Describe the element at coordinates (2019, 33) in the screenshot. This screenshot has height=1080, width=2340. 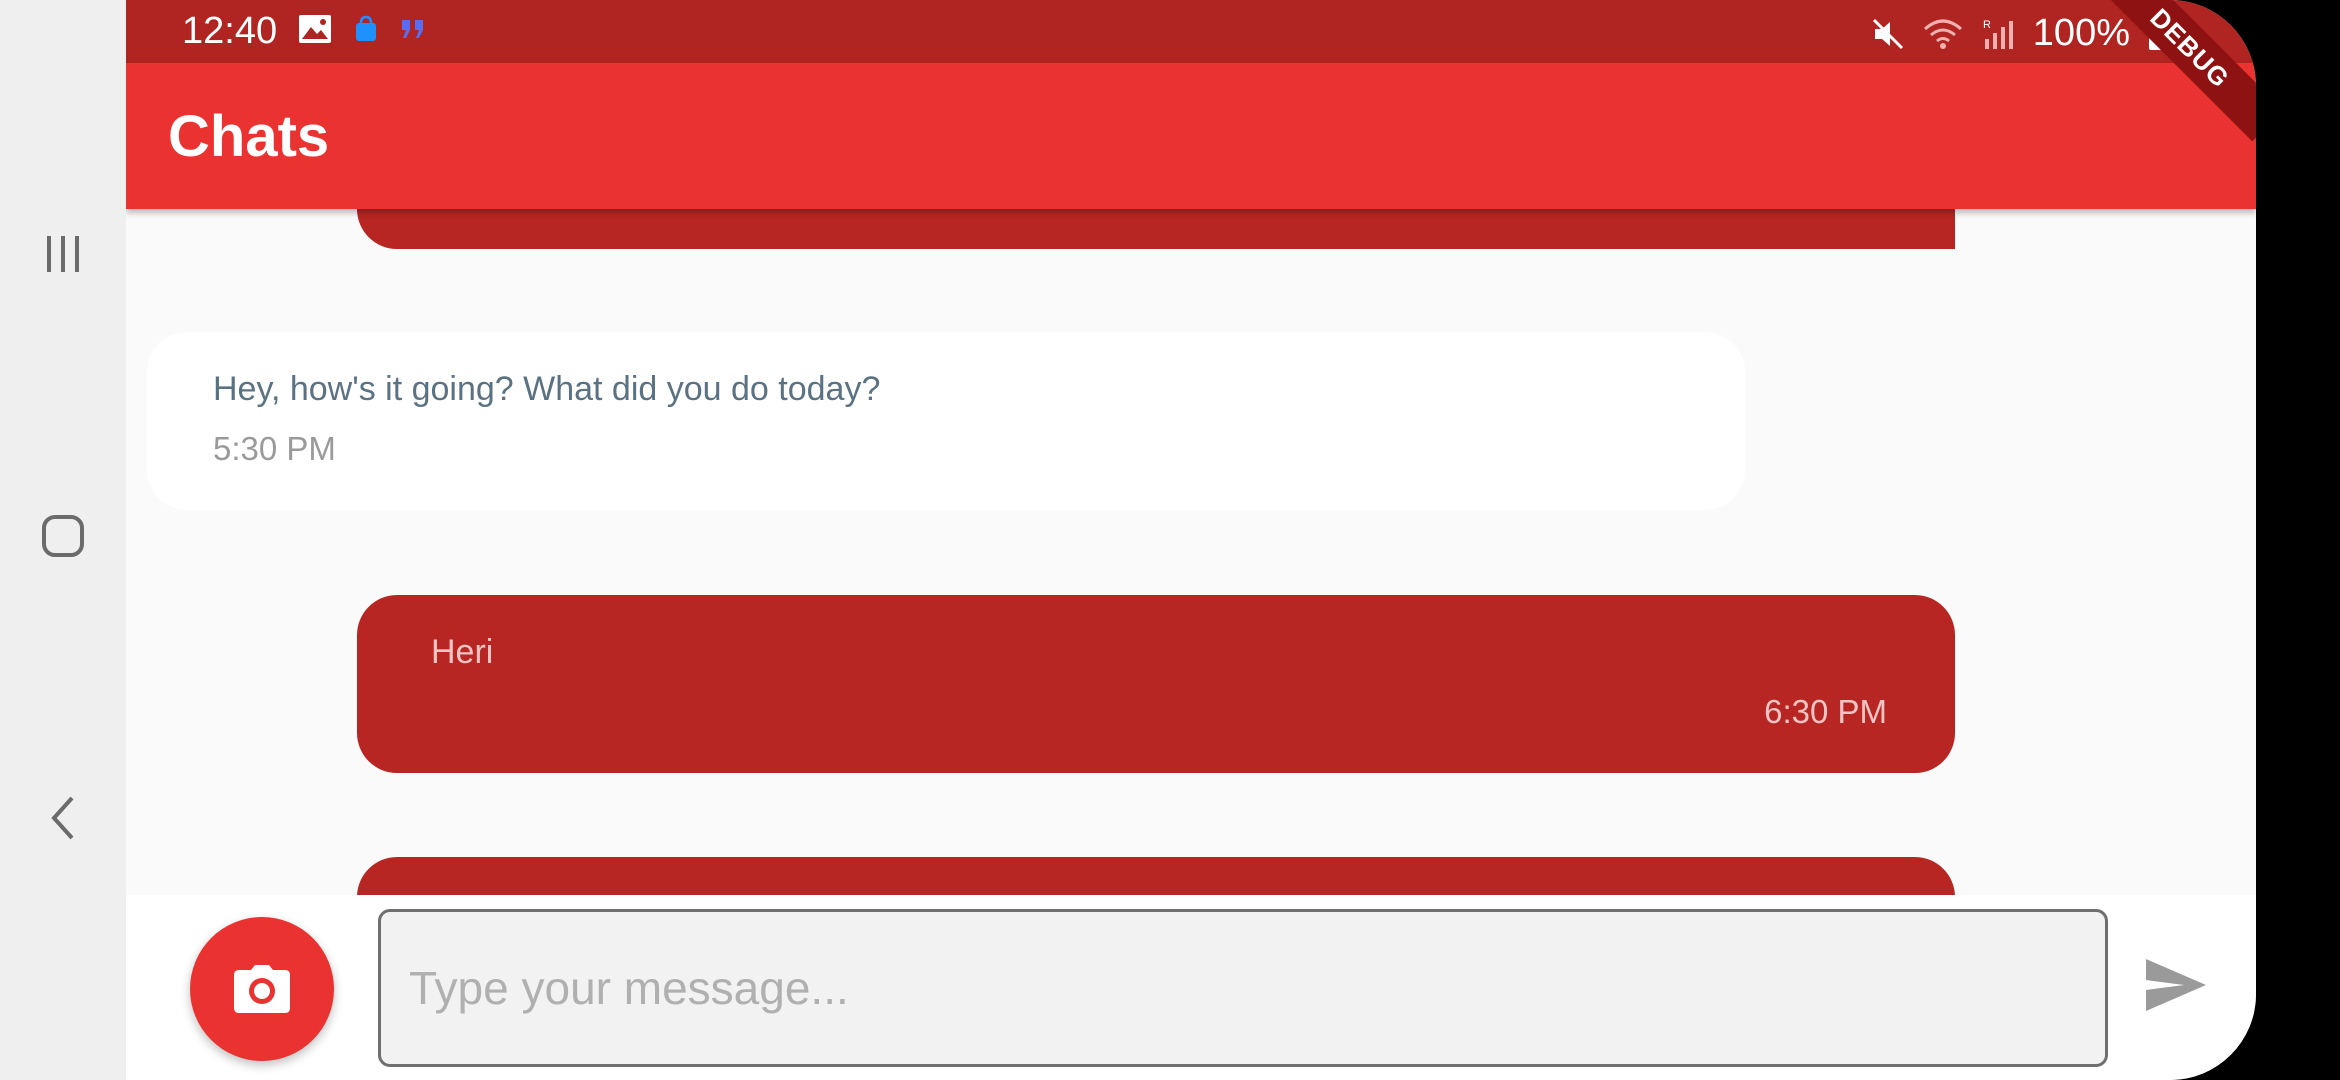
I see `system-status-icons: R 100%` at that location.